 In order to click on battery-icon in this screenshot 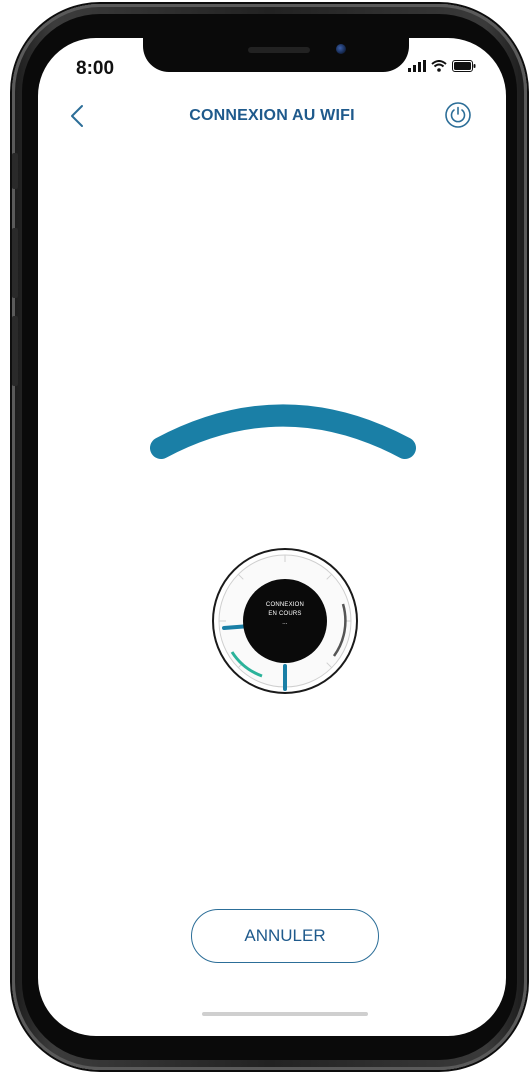, I will do `click(464, 66)`.